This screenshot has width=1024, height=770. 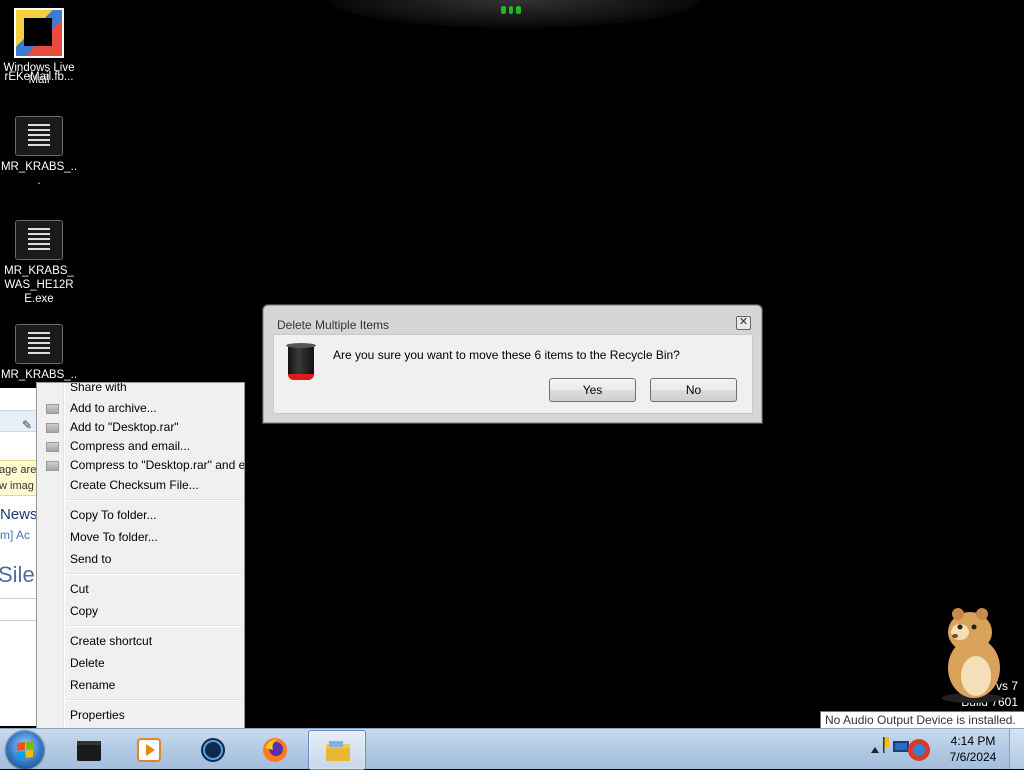 What do you see at coordinates (140, 715) in the screenshot?
I see `menu-item-properties: Properties` at bounding box center [140, 715].